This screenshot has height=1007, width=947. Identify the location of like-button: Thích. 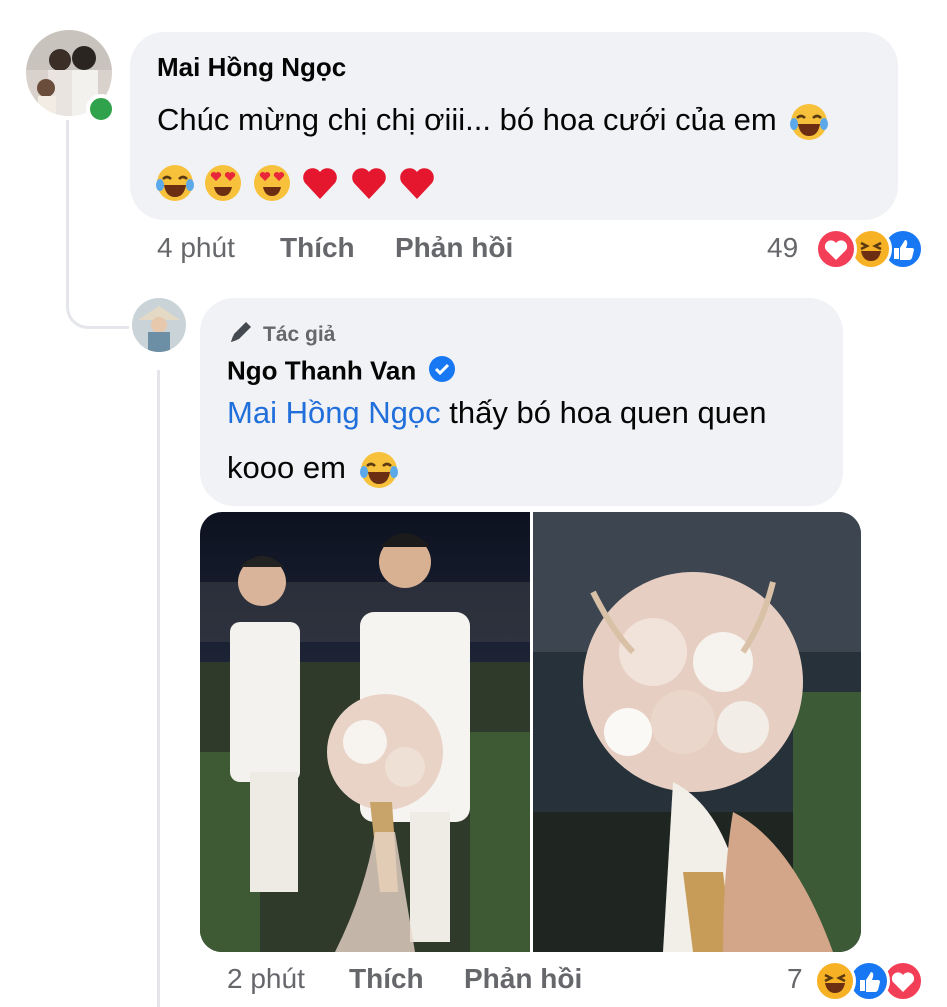
(317, 248).